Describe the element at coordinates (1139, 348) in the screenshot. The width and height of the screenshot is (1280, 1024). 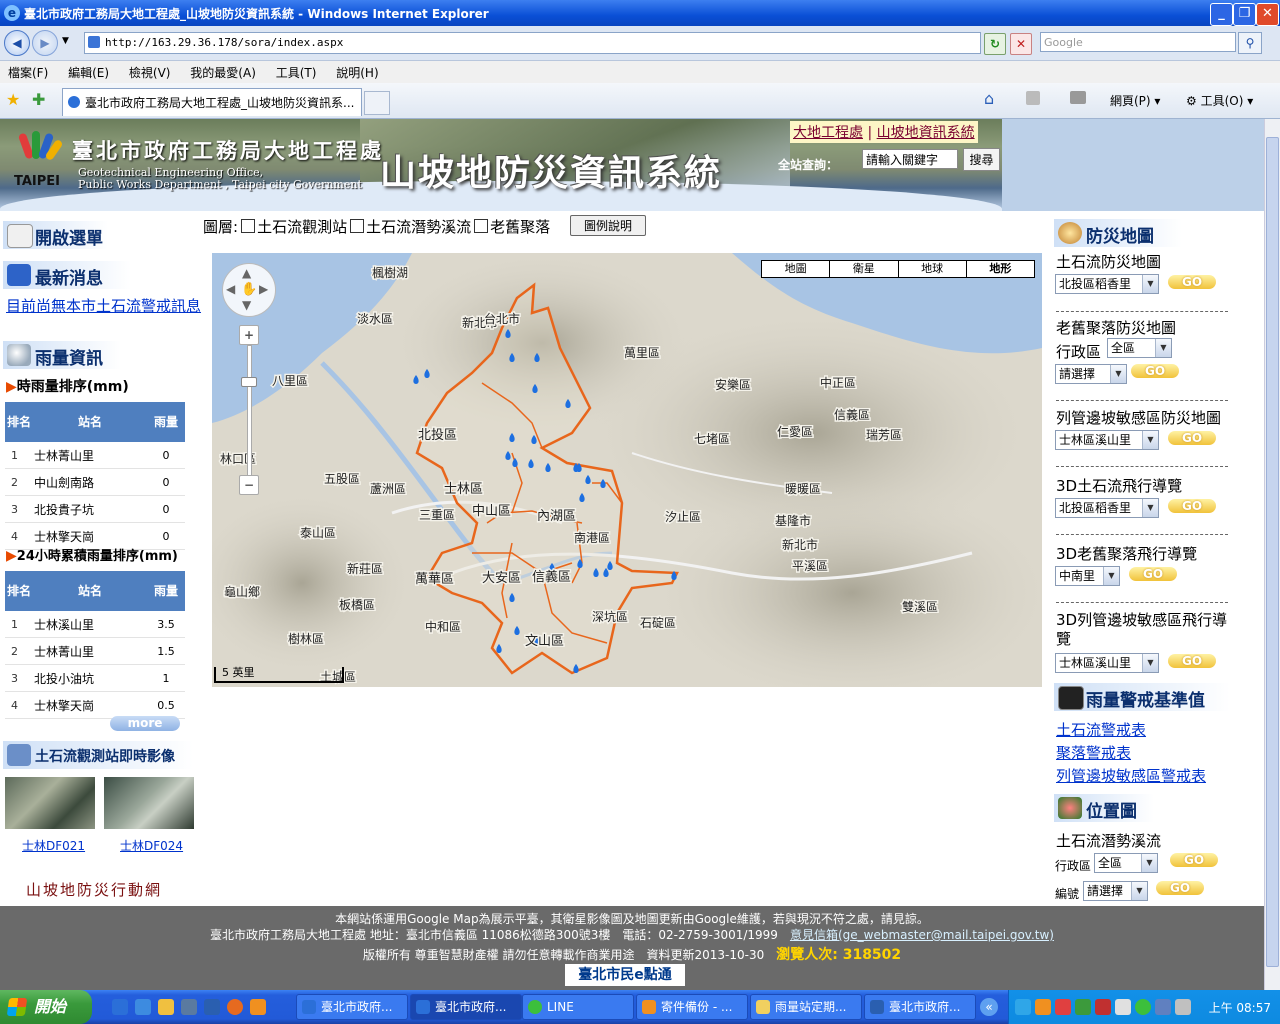
I see `district-select: 全區 ▼` at that location.